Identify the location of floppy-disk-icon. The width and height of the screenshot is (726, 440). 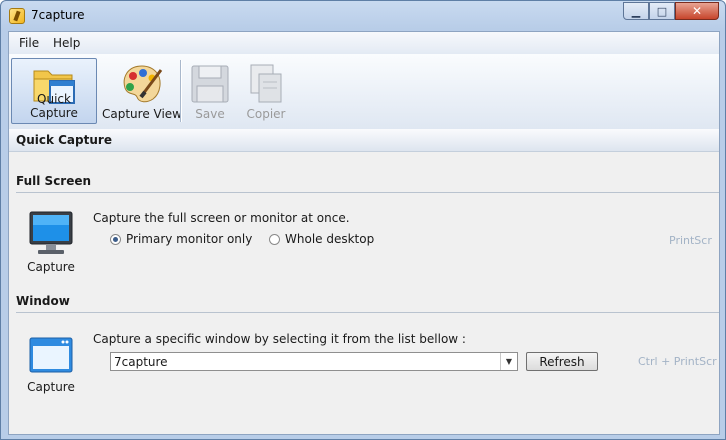
(210, 84).